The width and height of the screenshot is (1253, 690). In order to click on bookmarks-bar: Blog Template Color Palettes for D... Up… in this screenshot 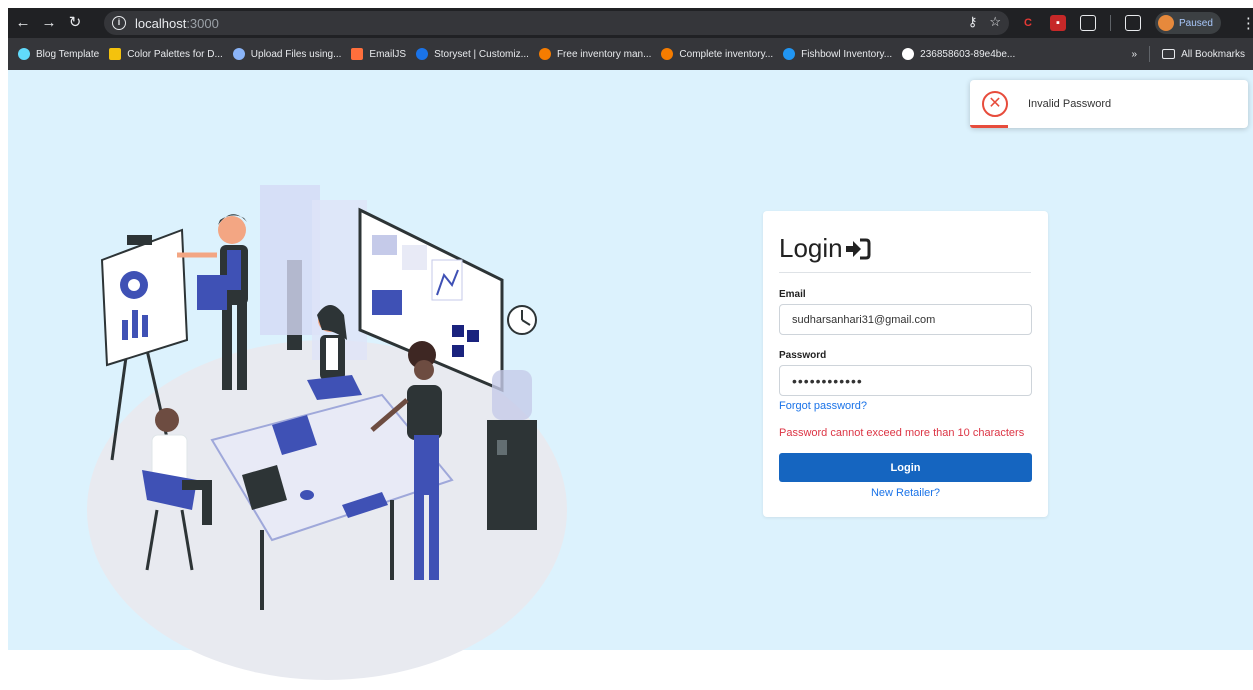, I will do `click(630, 54)`.